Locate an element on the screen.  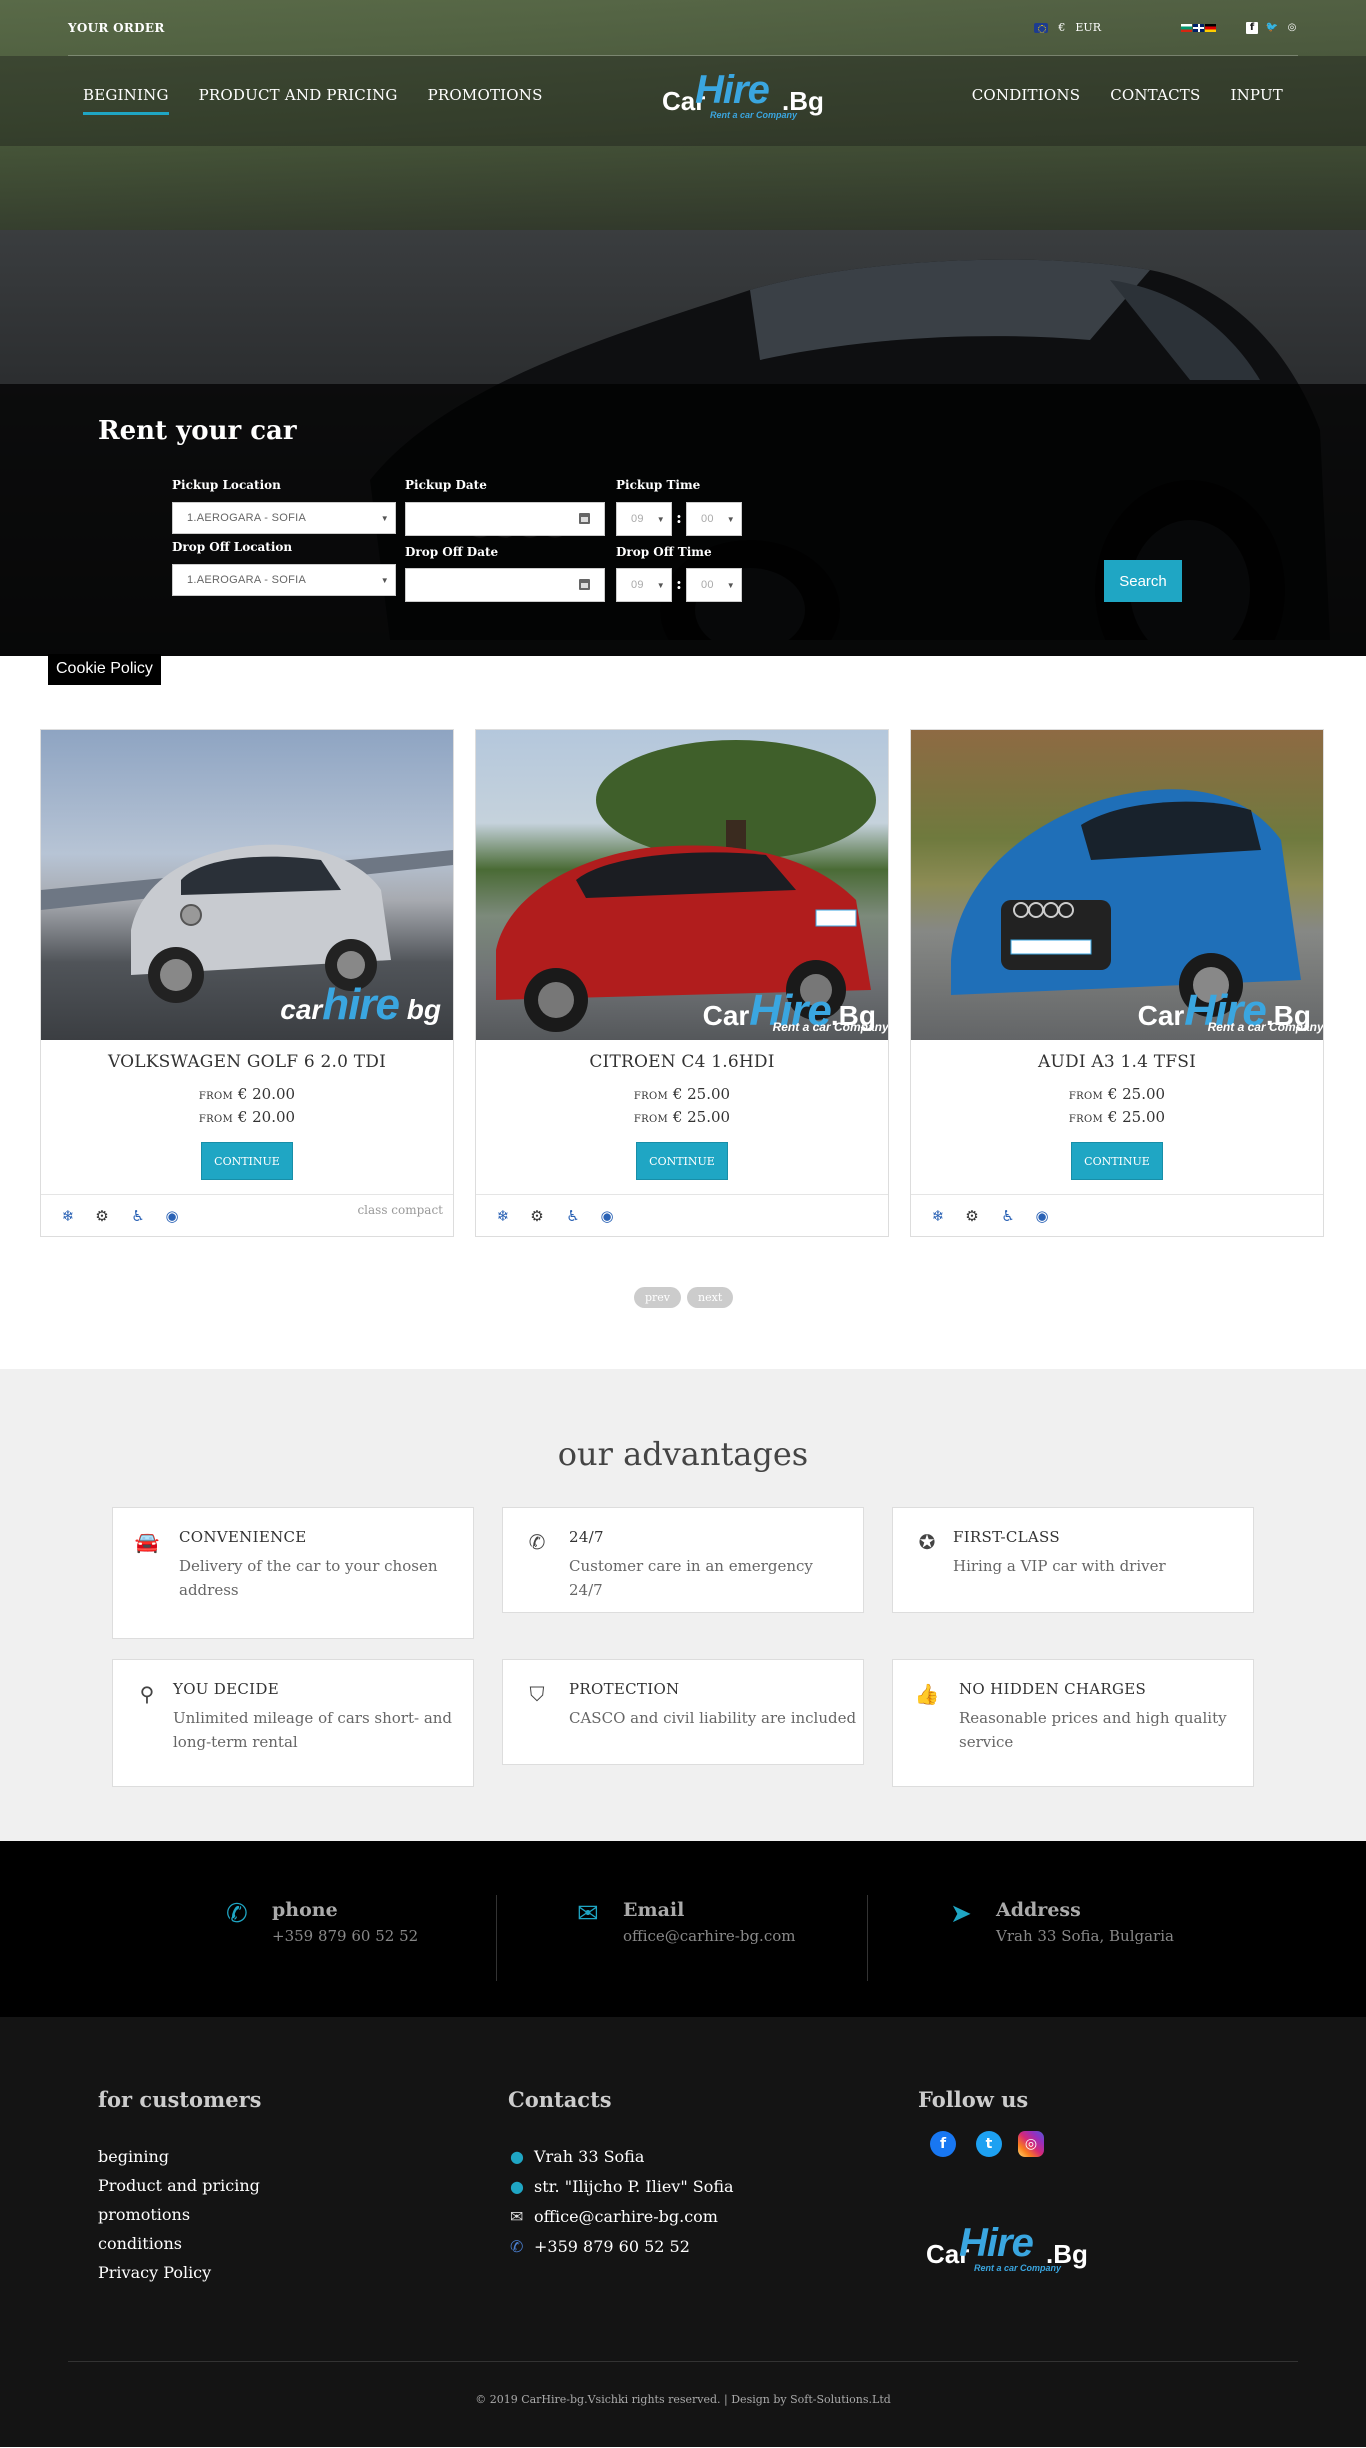
nav-promotions: PROMOTIONS is located at coordinates (485, 100).